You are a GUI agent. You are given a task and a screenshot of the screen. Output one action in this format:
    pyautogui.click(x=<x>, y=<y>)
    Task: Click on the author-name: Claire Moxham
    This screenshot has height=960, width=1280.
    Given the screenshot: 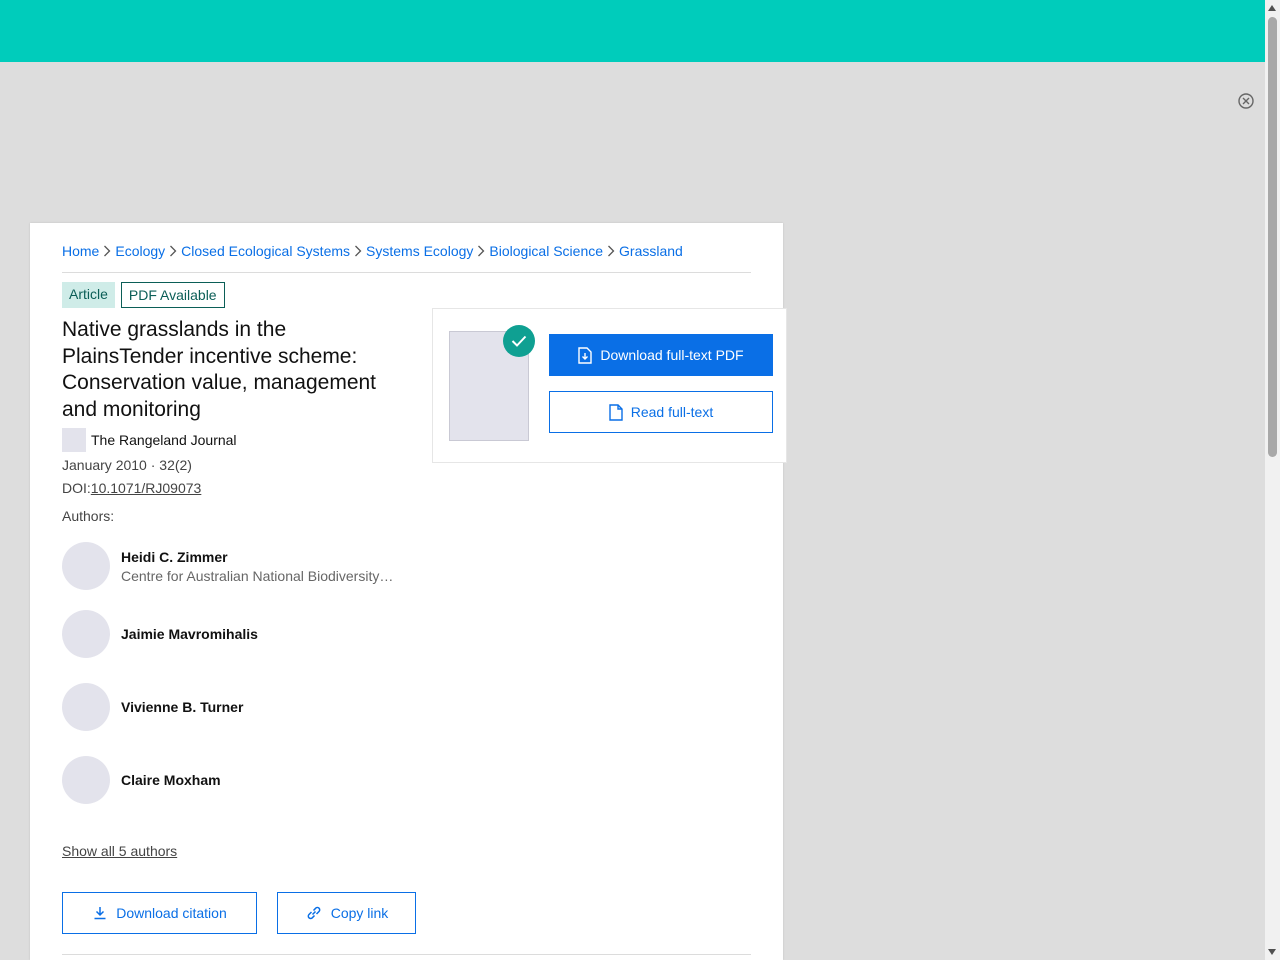 What is the action you would take?
    pyautogui.click(x=171, y=780)
    